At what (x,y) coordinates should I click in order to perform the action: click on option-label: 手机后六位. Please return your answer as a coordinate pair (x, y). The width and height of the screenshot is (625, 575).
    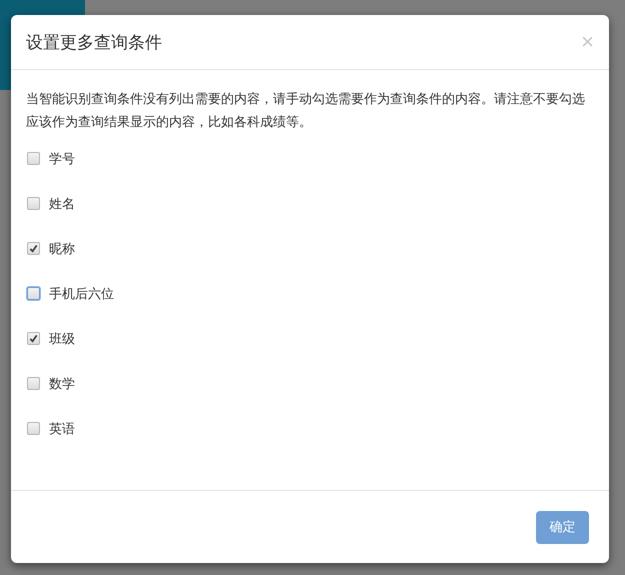
    Looking at the image, I should click on (81, 294).